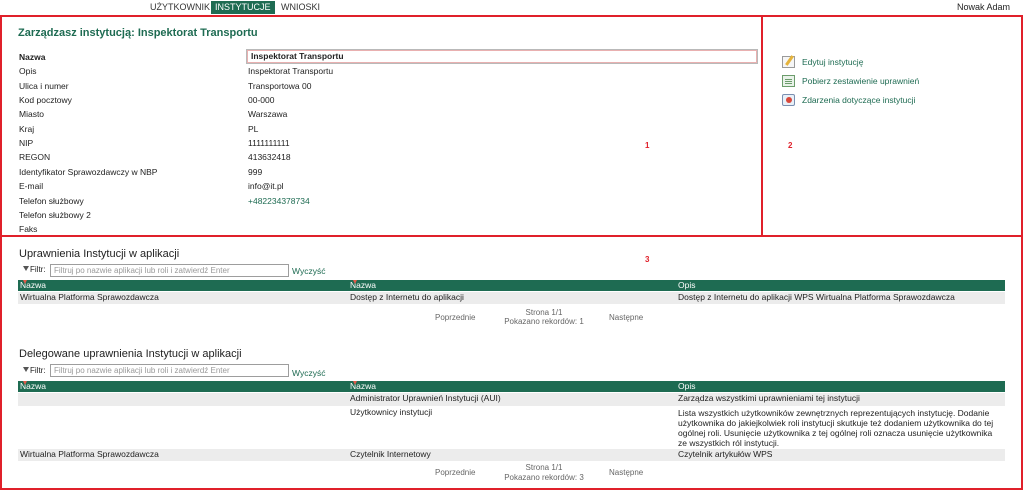  I want to click on delegated-filter-label-text: Filtr:, so click(38, 370).